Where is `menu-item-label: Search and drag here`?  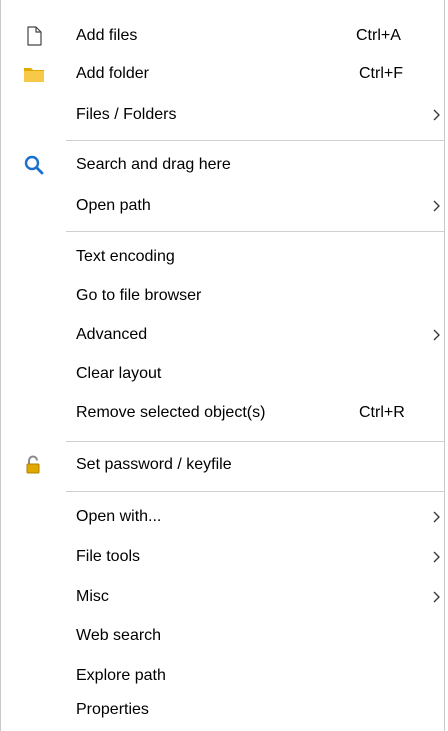
menu-item-label: Search and drag here is located at coordinates (153, 164).